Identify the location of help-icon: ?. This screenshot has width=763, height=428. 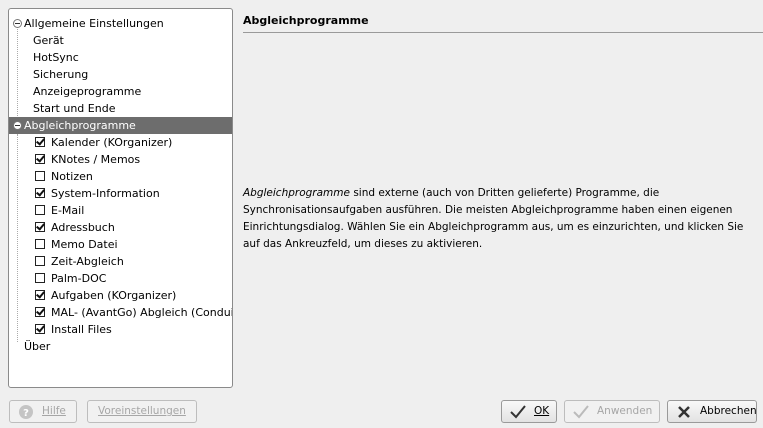
(26, 412).